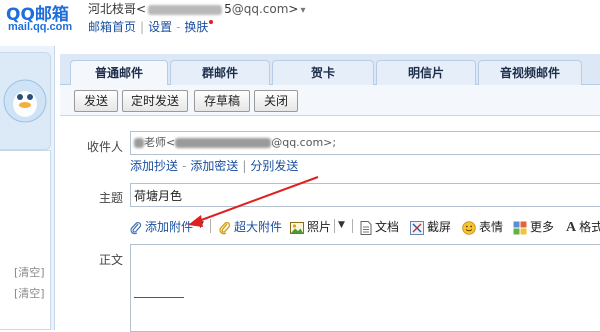  Describe the element at coordinates (185, 9) in the screenshot. I see `redacted-account-id` at that location.